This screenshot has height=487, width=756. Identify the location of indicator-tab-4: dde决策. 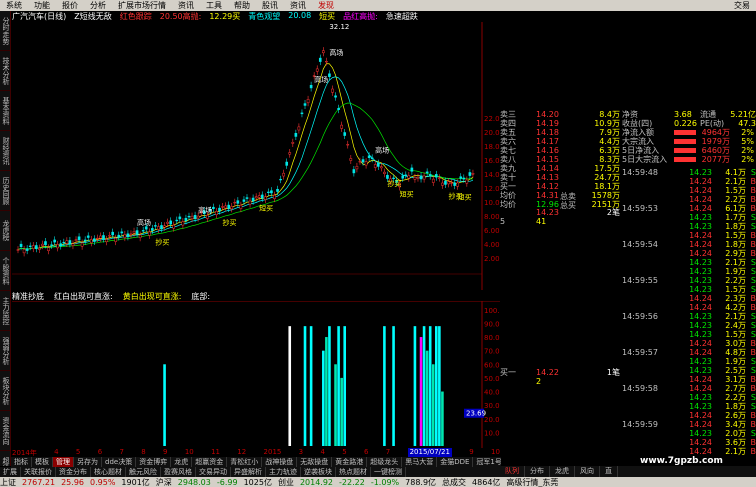
(119, 462).